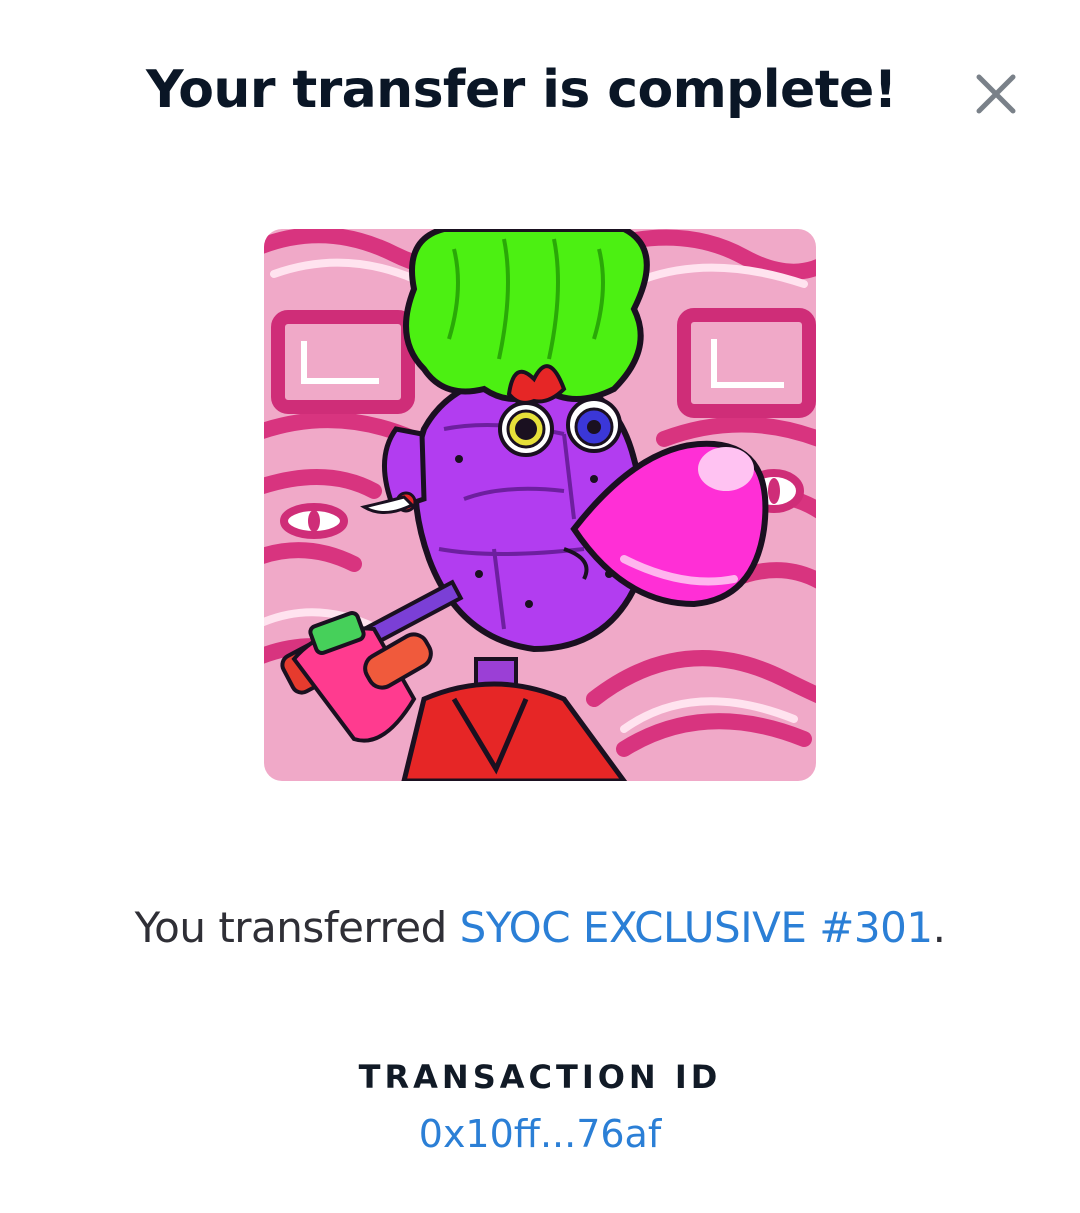 This screenshot has width=1080, height=1213. What do you see at coordinates (696, 927) in the screenshot?
I see `nft-name-link: SYOC EXCLUSIVE #301` at bounding box center [696, 927].